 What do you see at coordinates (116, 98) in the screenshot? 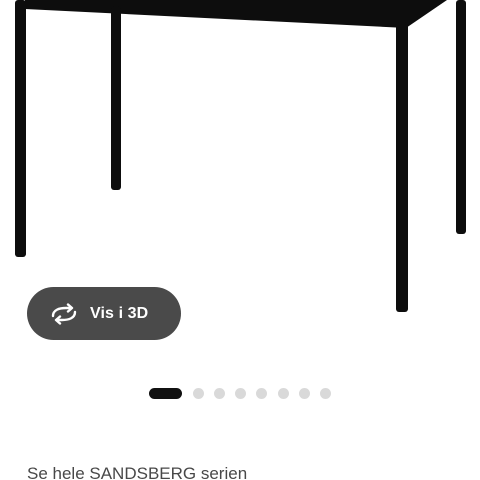
I see `table-leg-back-left` at bounding box center [116, 98].